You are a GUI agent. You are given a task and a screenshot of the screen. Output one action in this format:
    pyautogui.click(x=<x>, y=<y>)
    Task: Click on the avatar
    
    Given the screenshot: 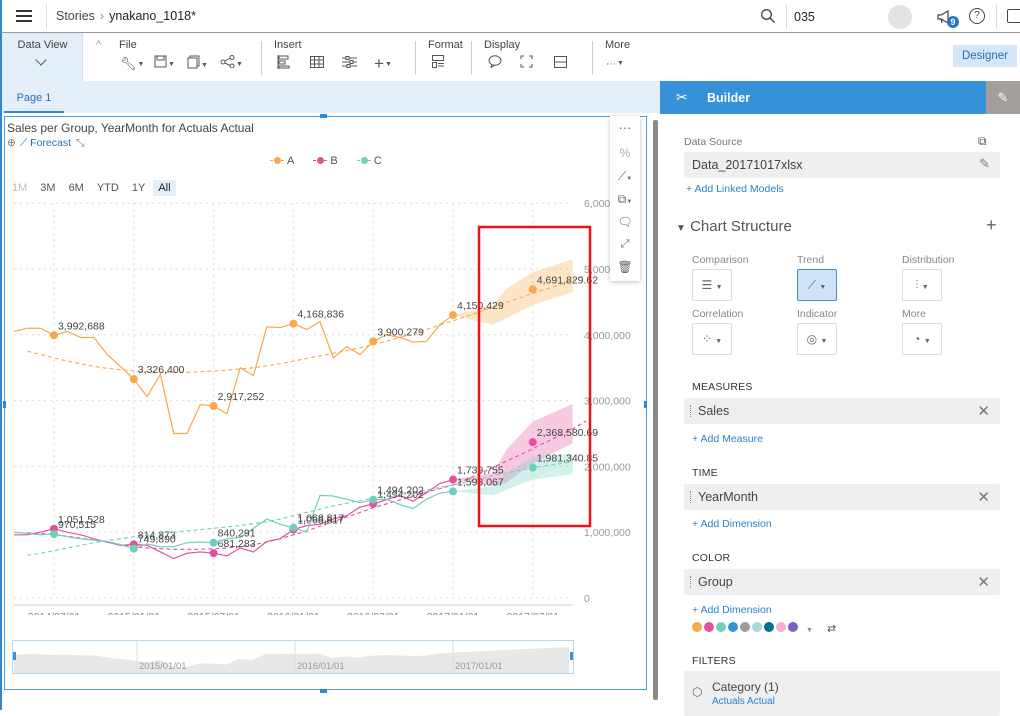 What is the action you would take?
    pyautogui.click(x=900, y=17)
    